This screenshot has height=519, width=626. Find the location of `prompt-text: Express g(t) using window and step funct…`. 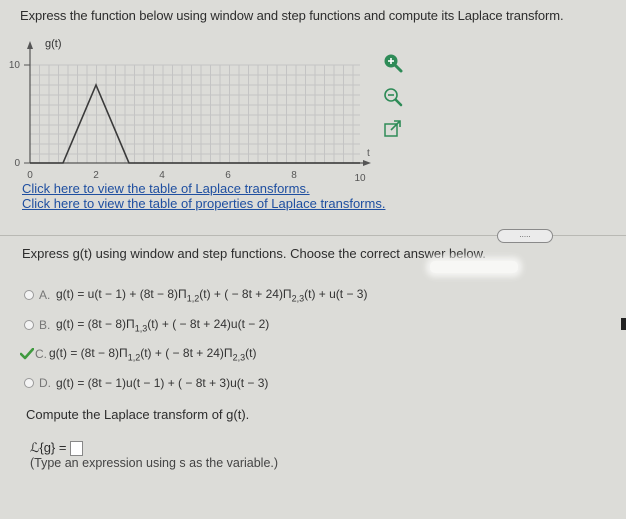

prompt-text: Express g(t) using window and step funct… is located at coordinates (254, 253).